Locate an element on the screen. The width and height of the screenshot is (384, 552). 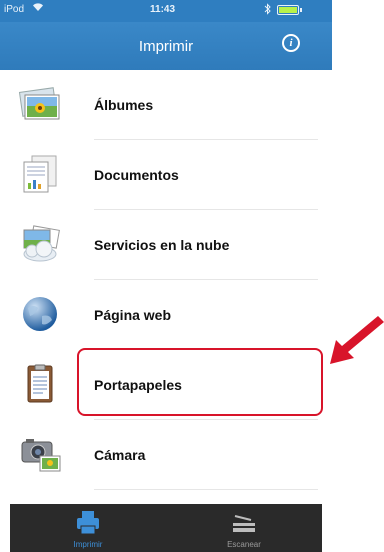
wifi-icon is located at coordinates (38, 8).